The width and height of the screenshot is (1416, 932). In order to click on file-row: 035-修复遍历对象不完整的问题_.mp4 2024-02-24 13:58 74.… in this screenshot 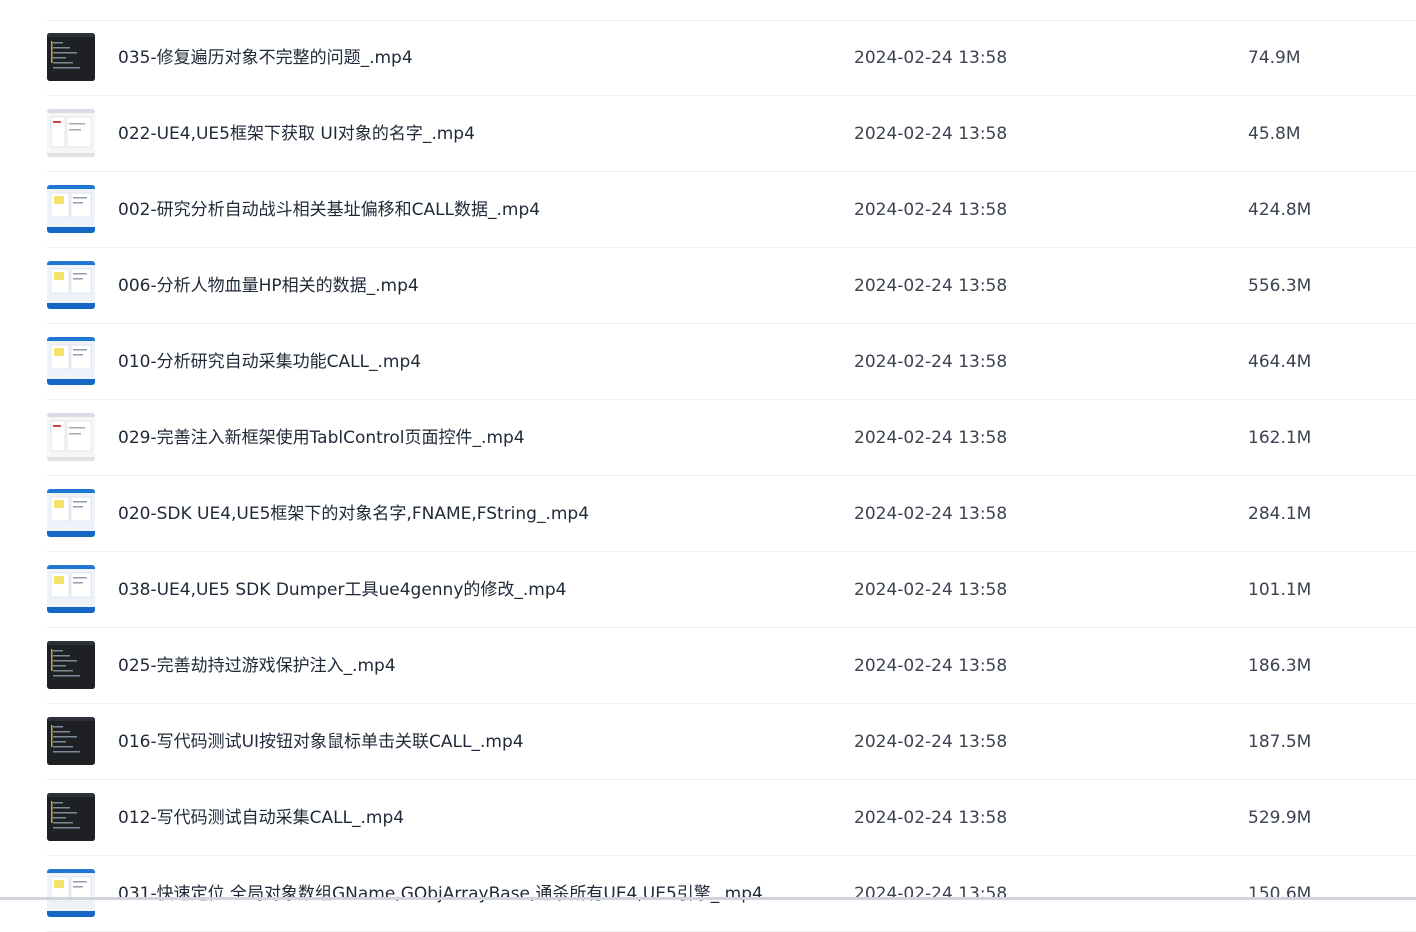, I will do `click(708, 58)`.